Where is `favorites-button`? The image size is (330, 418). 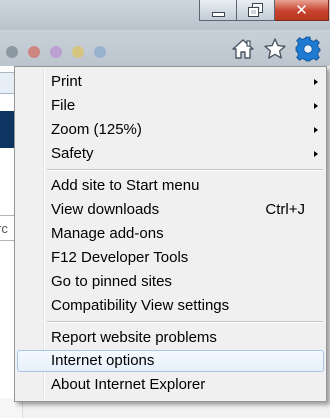
favorites-button is located at coordinates (275, 49).